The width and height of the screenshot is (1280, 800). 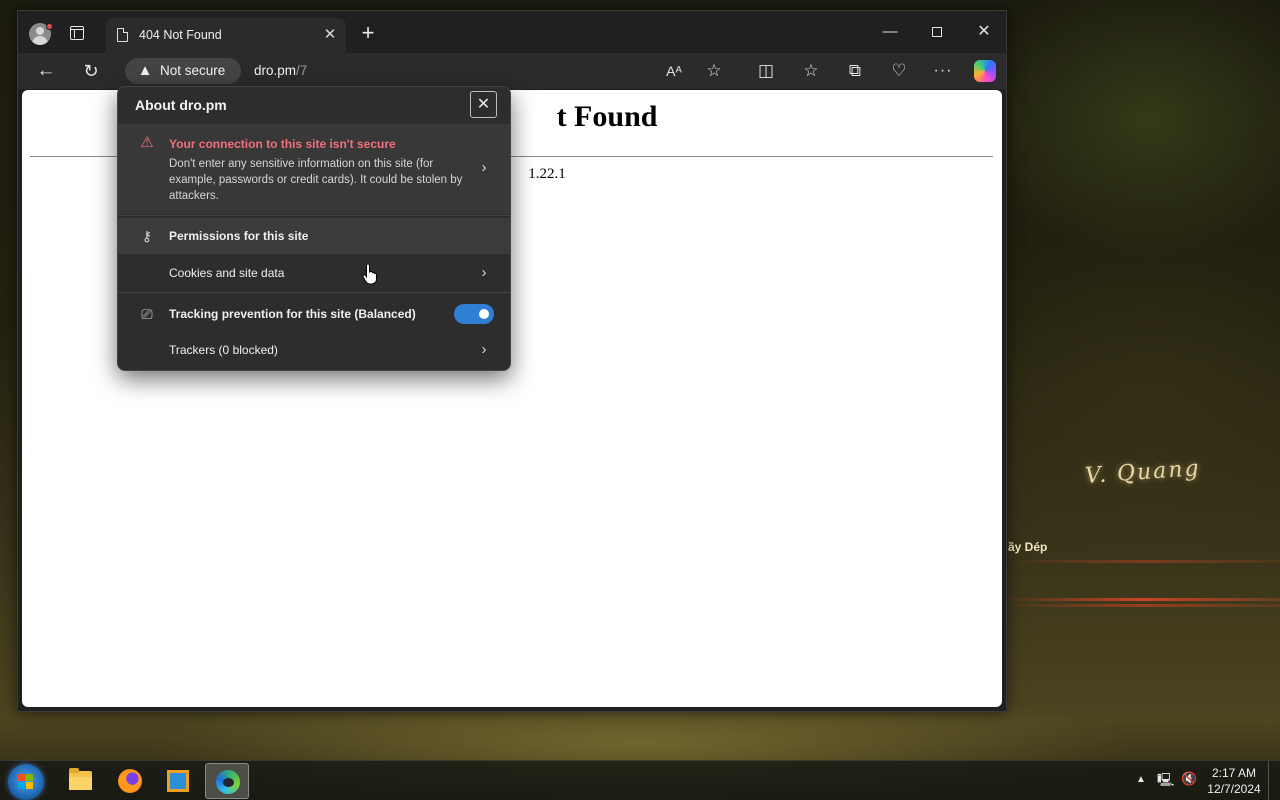 I want to click on trackers-label: Trackers (0 blocked), so click(x=223, y=350).